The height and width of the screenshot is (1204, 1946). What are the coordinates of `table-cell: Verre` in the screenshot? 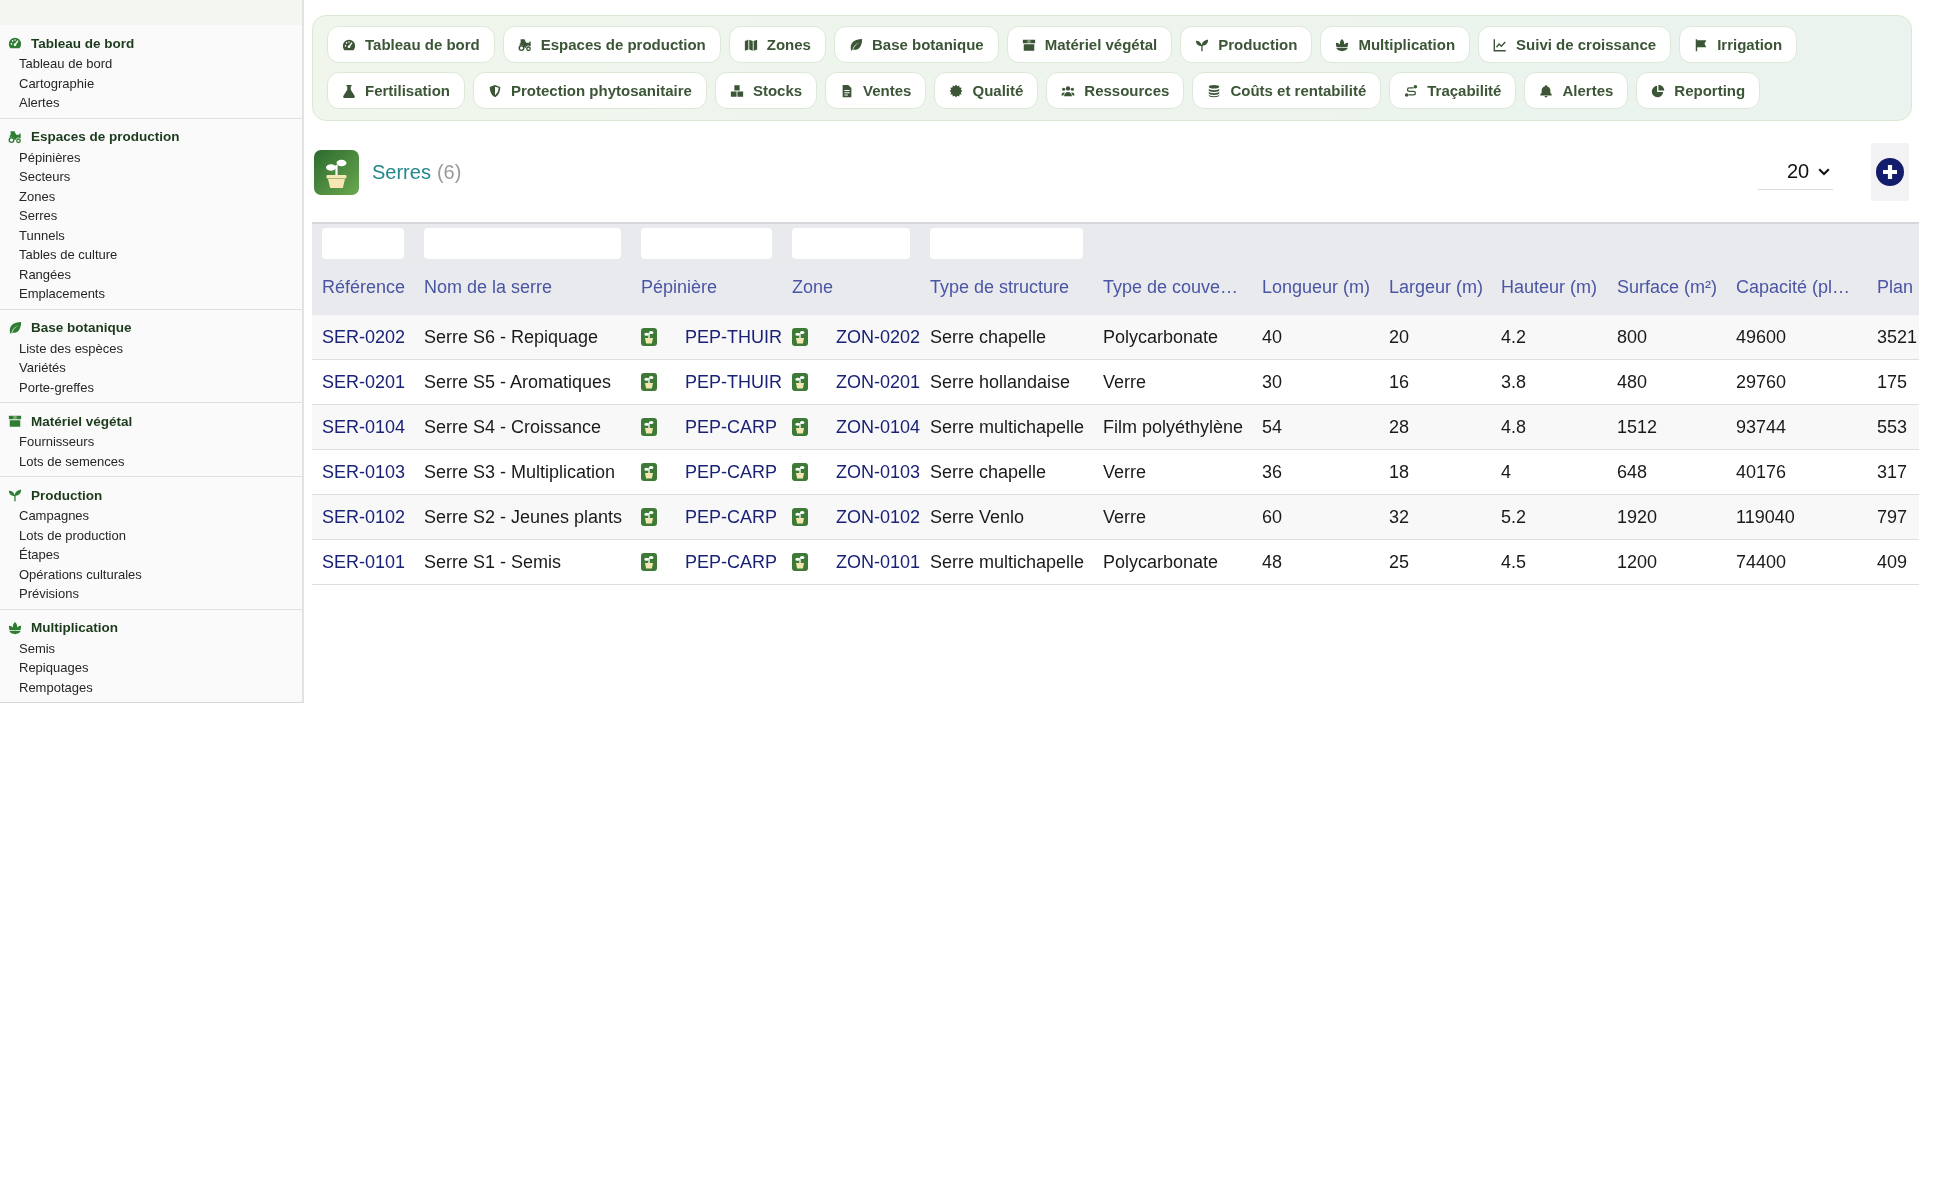 It's located at (1172, 472).